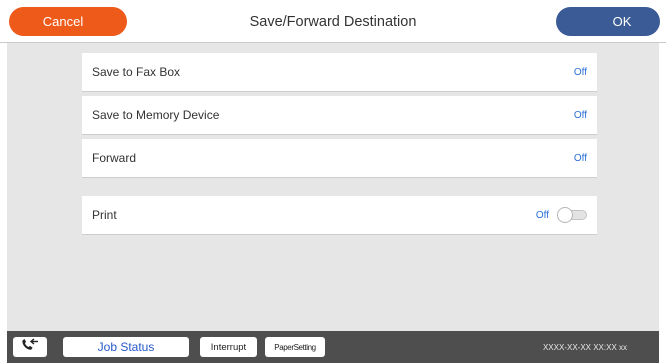 This screenshot has width=666, height=363. What do you see at coordinates (339, 115) in the screenshot?
I see `save-to-memory-device-row: Save to Memory Device Off` at bounding box center [339, 115].